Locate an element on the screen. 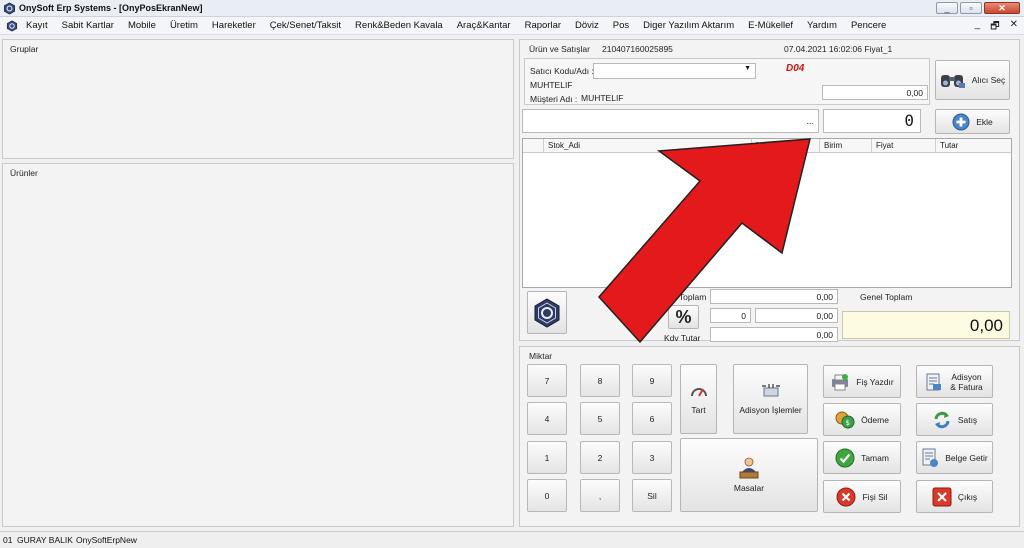 The width and height of the screenshot is (1024, 548). printer-icon is located at coordinates (840, 381).